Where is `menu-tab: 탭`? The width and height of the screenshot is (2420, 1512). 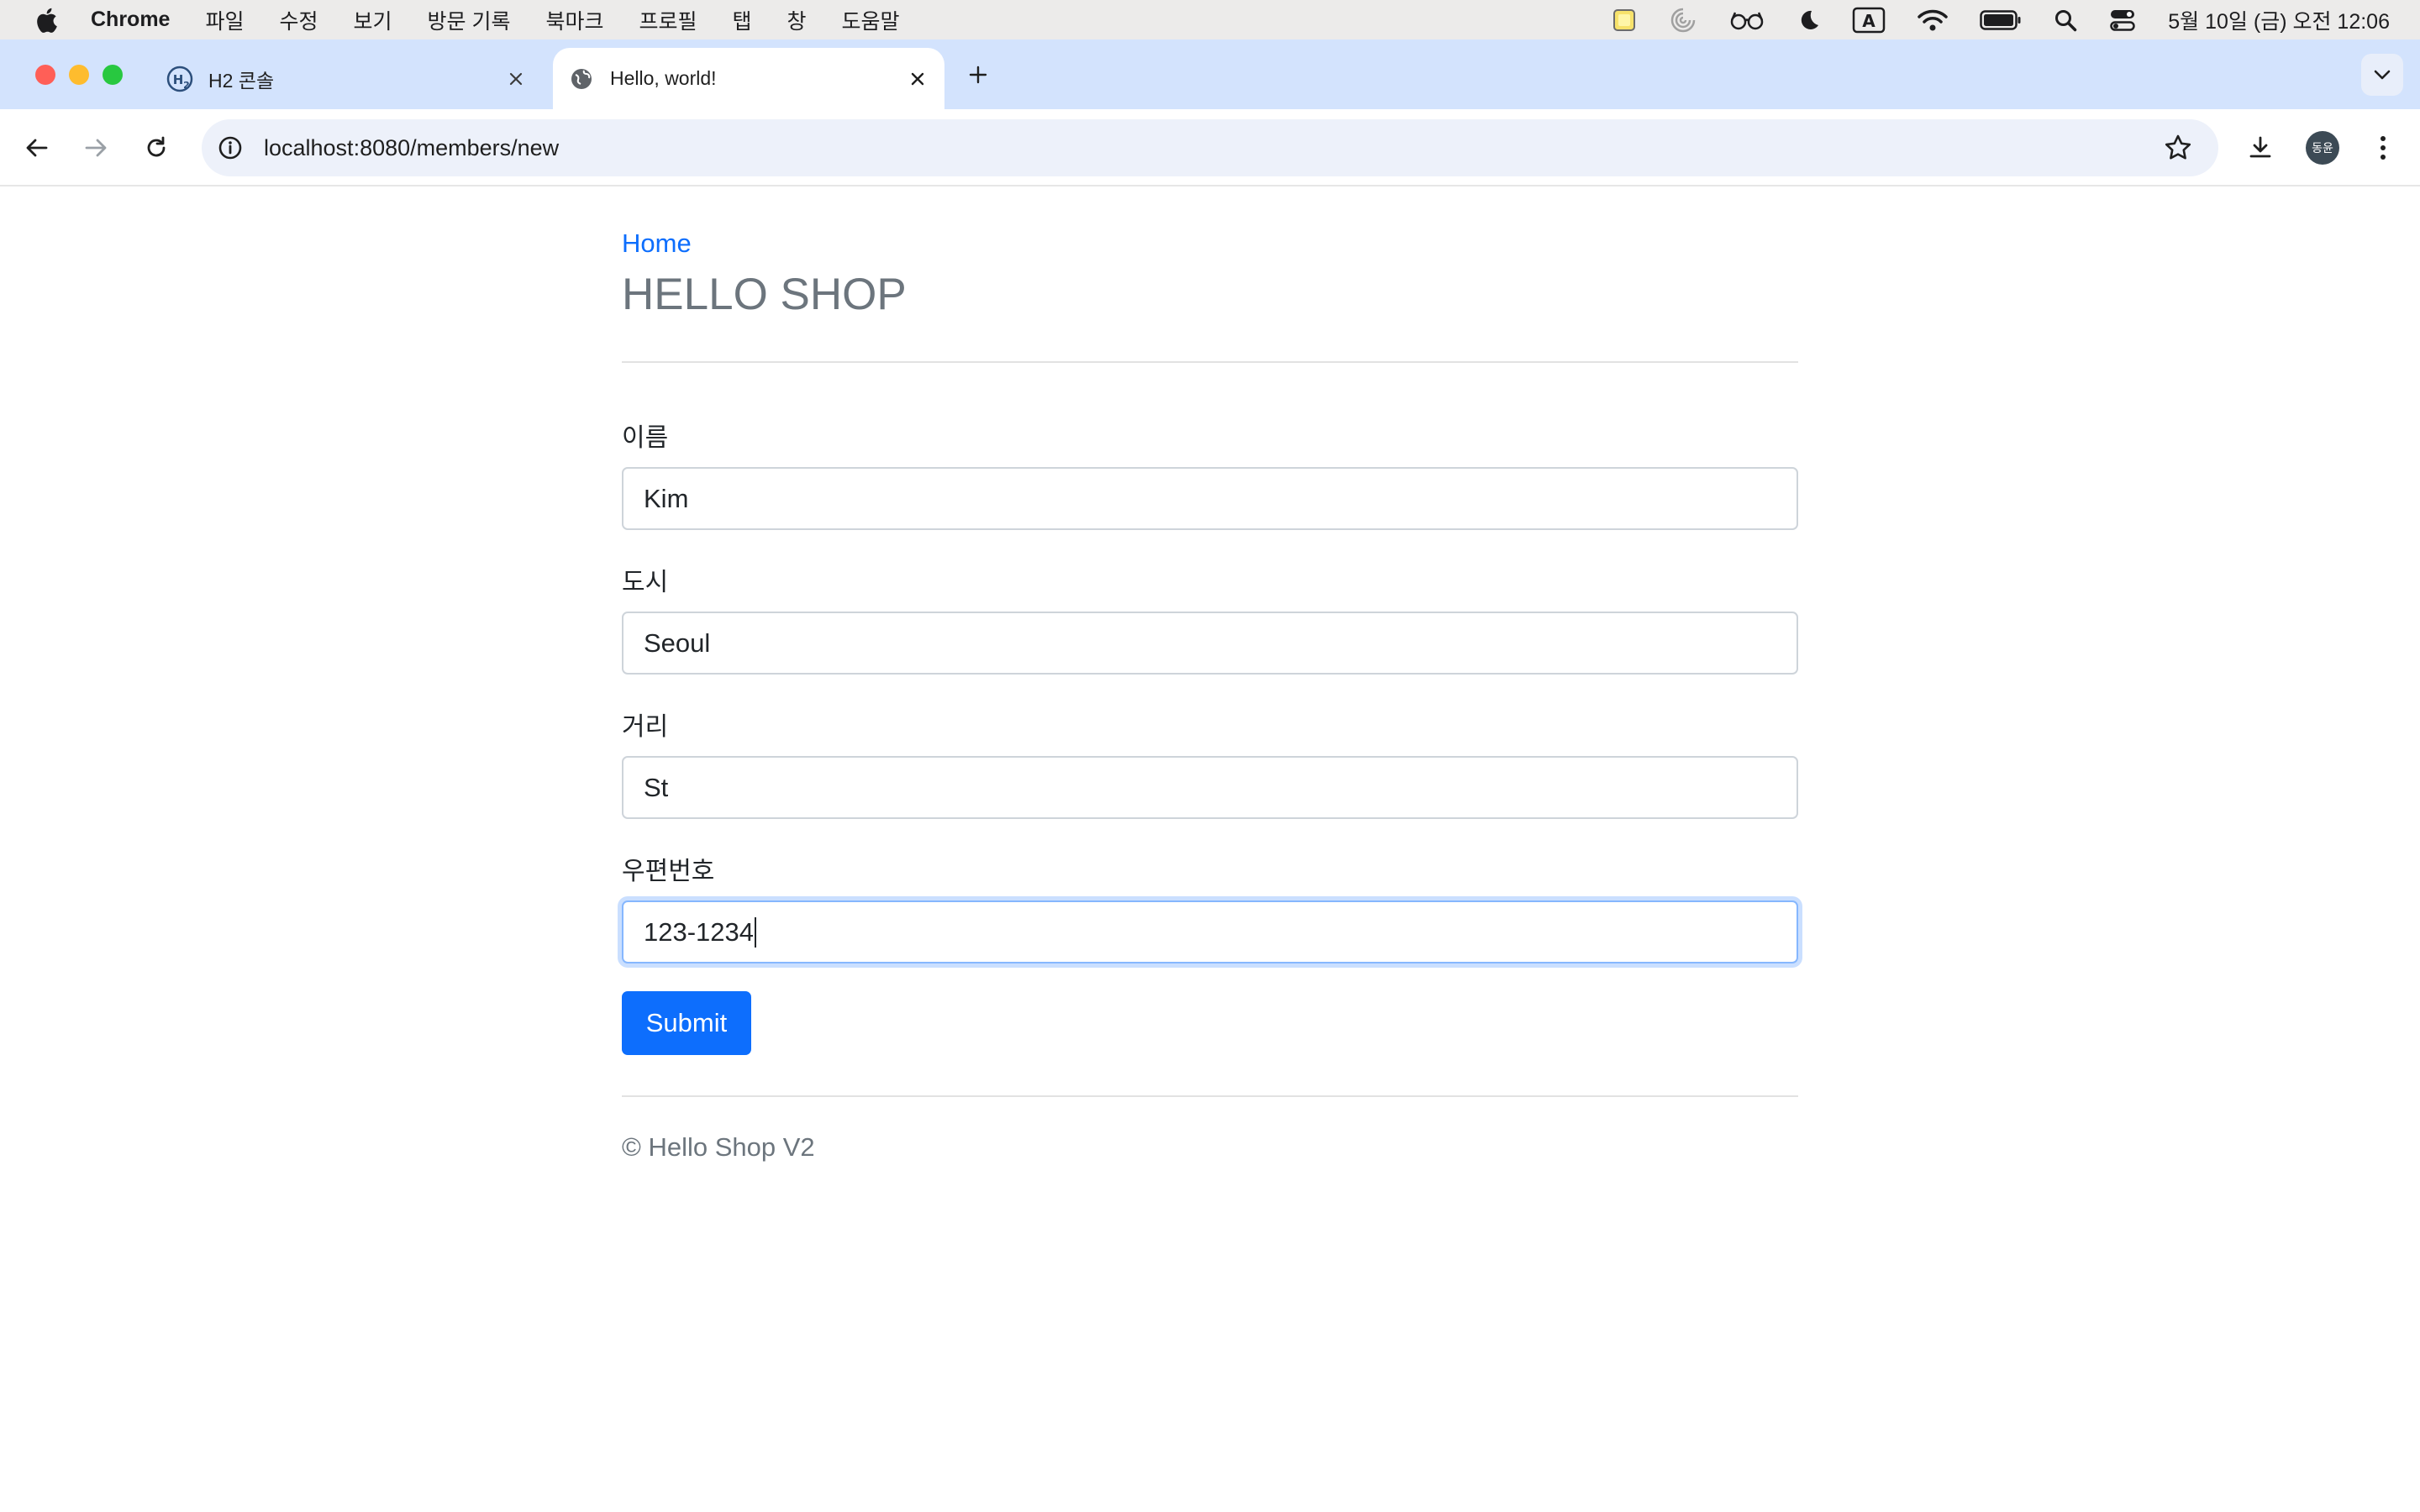
menu-tab: 탭 is located at coordinates (742, 20).